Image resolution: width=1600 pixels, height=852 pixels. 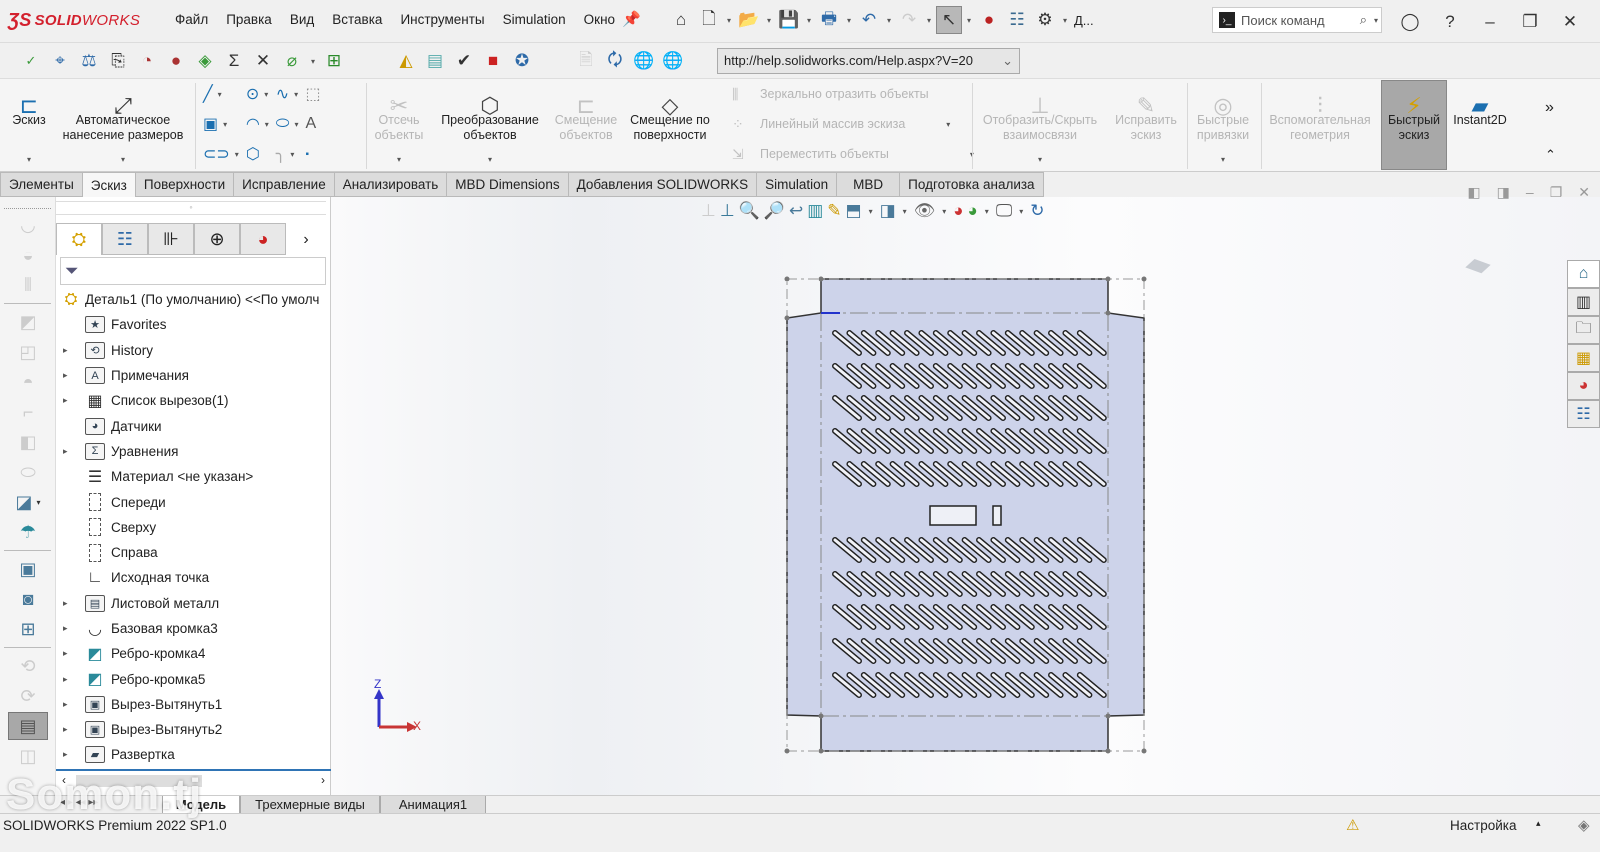 What do you see at coordinates (1223, 159) in the screenshot?
I see `snaps-dropdown: ▾` at bounding box center [1223, 159].